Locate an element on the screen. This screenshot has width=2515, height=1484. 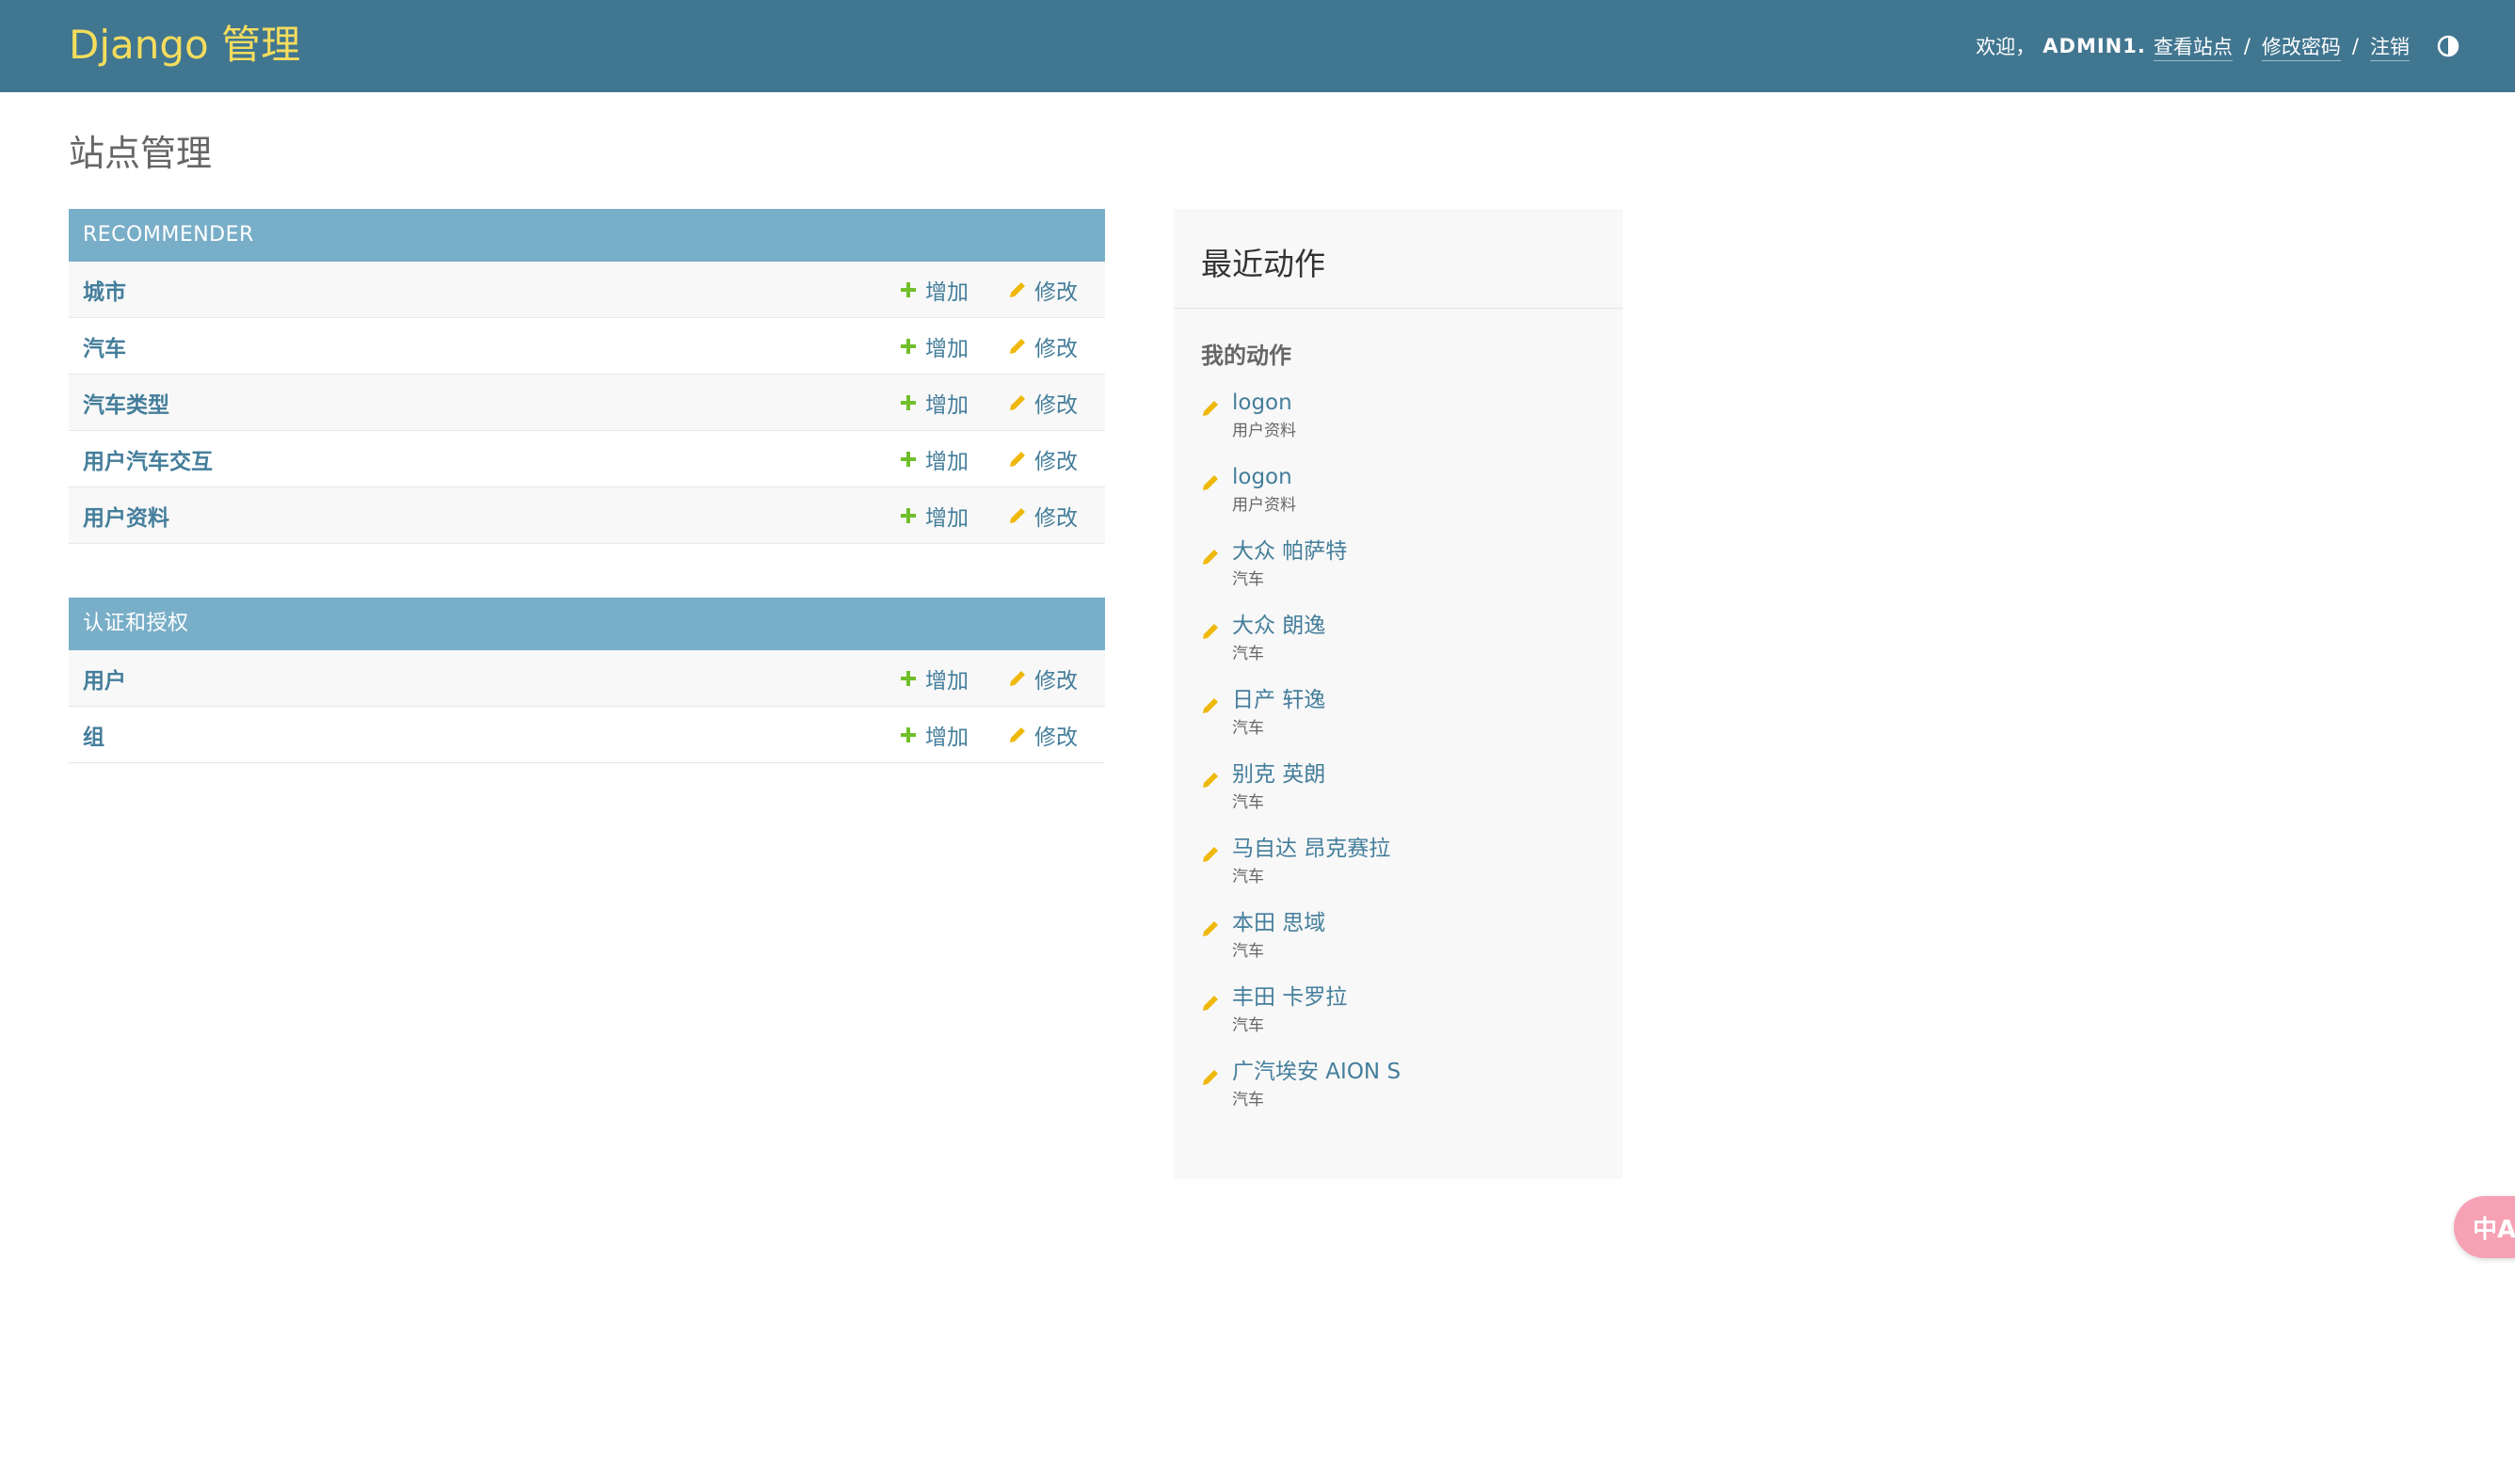
header: Django 管理 欢迎， ADMIN1. 查看站点 / 修改密码 / 注销 is located at coordinates (1257, 46).